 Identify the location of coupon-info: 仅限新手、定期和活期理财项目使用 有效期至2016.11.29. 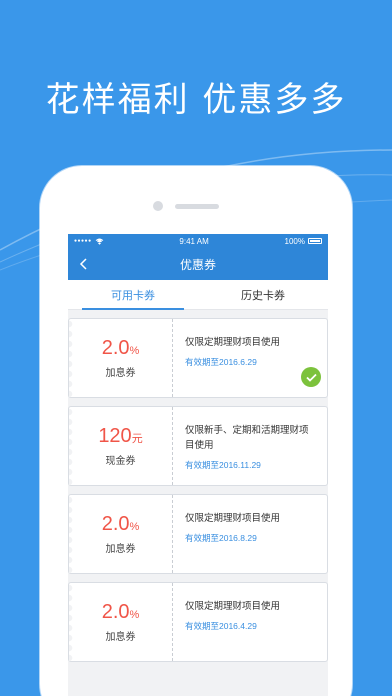
(250, 446).